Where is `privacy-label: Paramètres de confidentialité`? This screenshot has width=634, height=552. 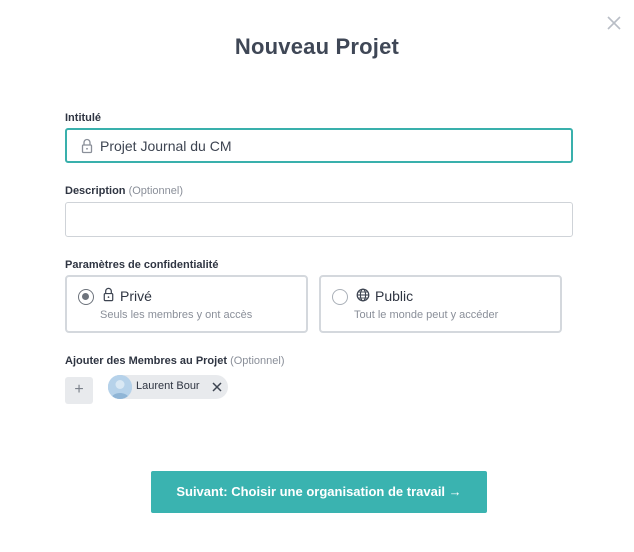
privacy-label: Paramètres de confidentialité is located at coordinates (141, 265).